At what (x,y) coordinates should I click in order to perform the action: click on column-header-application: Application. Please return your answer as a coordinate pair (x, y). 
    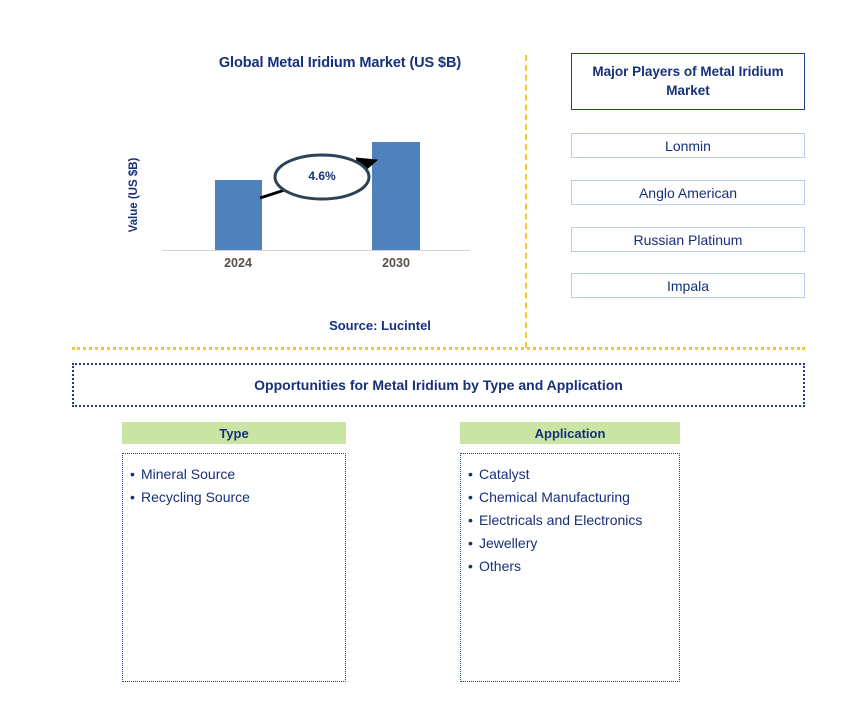
    Looking at the image, I should click on (570, 433).